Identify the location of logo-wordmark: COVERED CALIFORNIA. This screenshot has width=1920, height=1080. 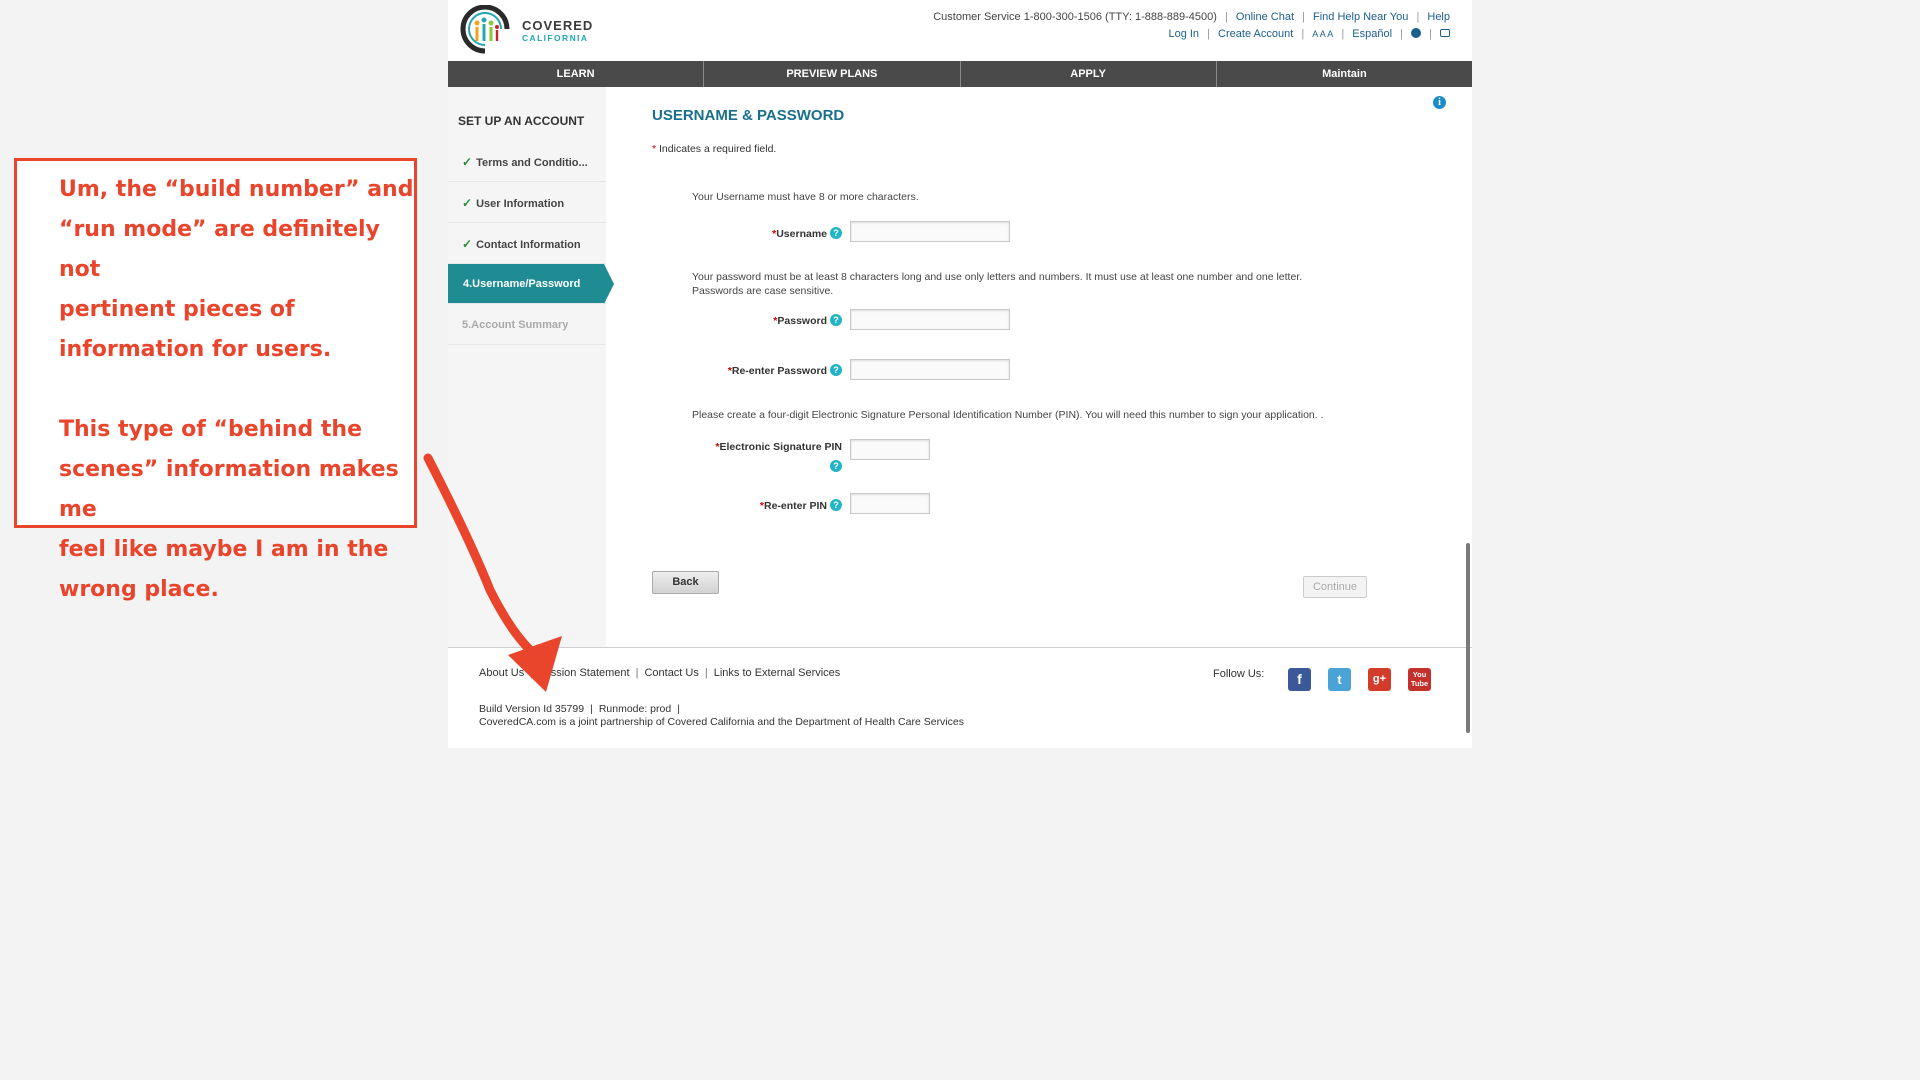
(557, 32).